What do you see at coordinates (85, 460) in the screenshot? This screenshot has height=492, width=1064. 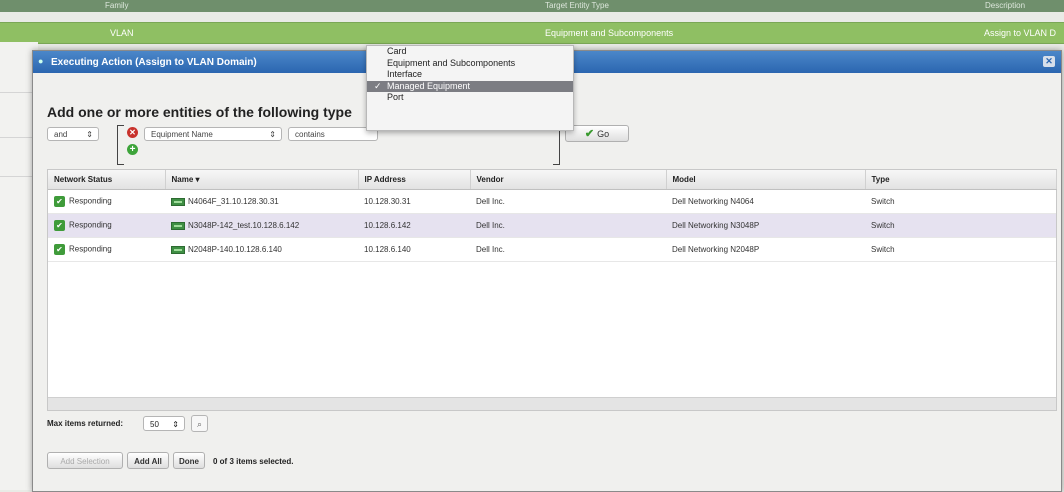 I see `add-selection-button: Add Selection` at bounding box center [85, 460].